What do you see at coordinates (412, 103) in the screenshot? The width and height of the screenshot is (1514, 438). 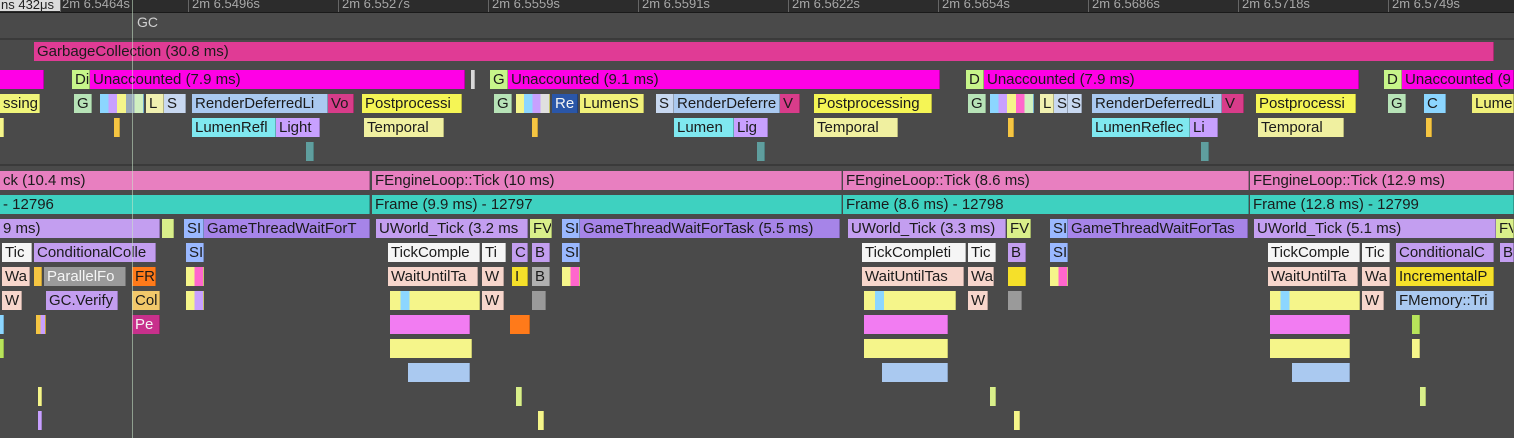 I see `timing-event: Postprocessi` at bounding box center [412, 103].